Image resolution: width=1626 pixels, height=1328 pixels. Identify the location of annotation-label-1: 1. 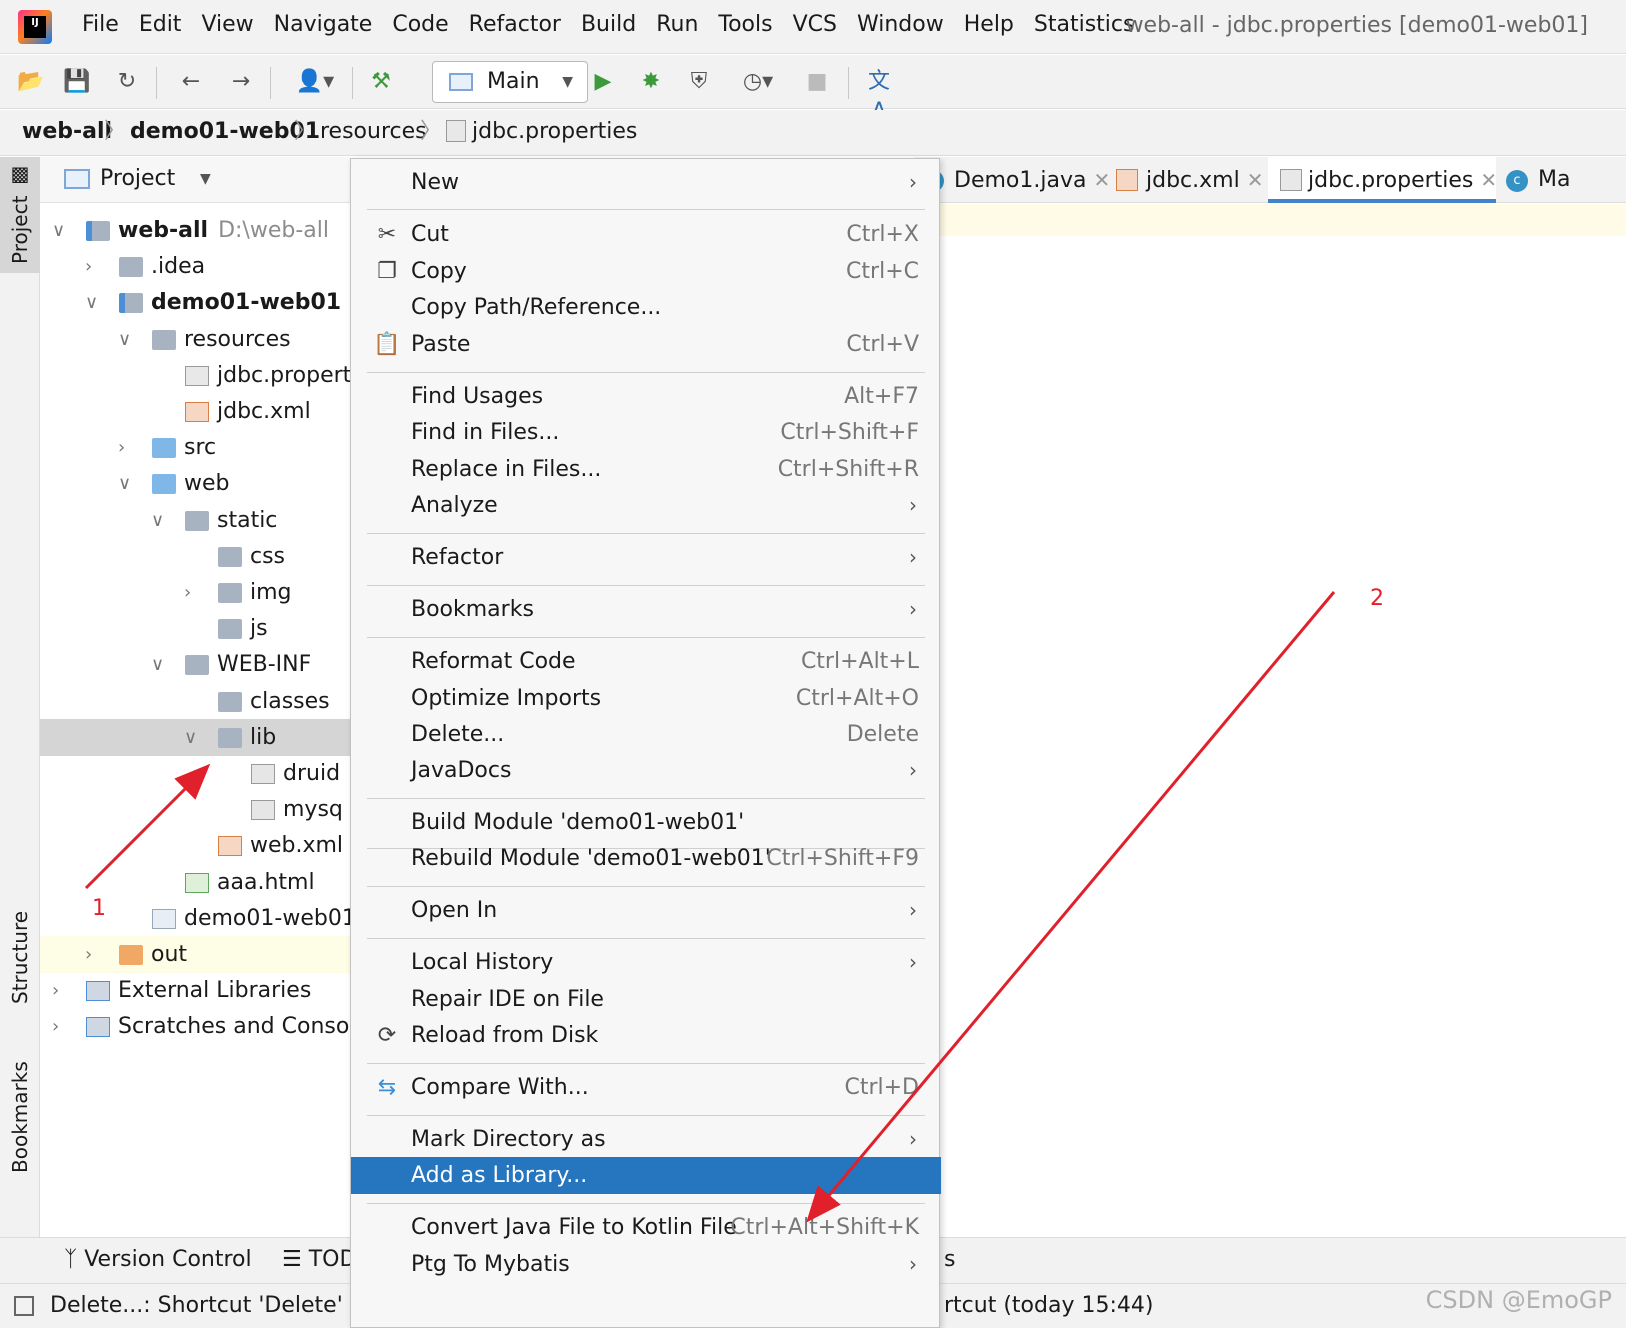
(99, 908).